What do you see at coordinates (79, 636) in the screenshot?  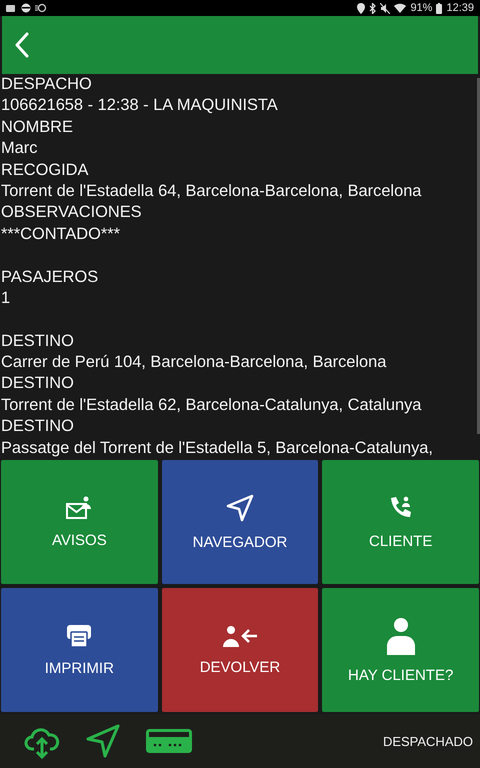 I see `printer-icon` at bounding box center [79, 636].